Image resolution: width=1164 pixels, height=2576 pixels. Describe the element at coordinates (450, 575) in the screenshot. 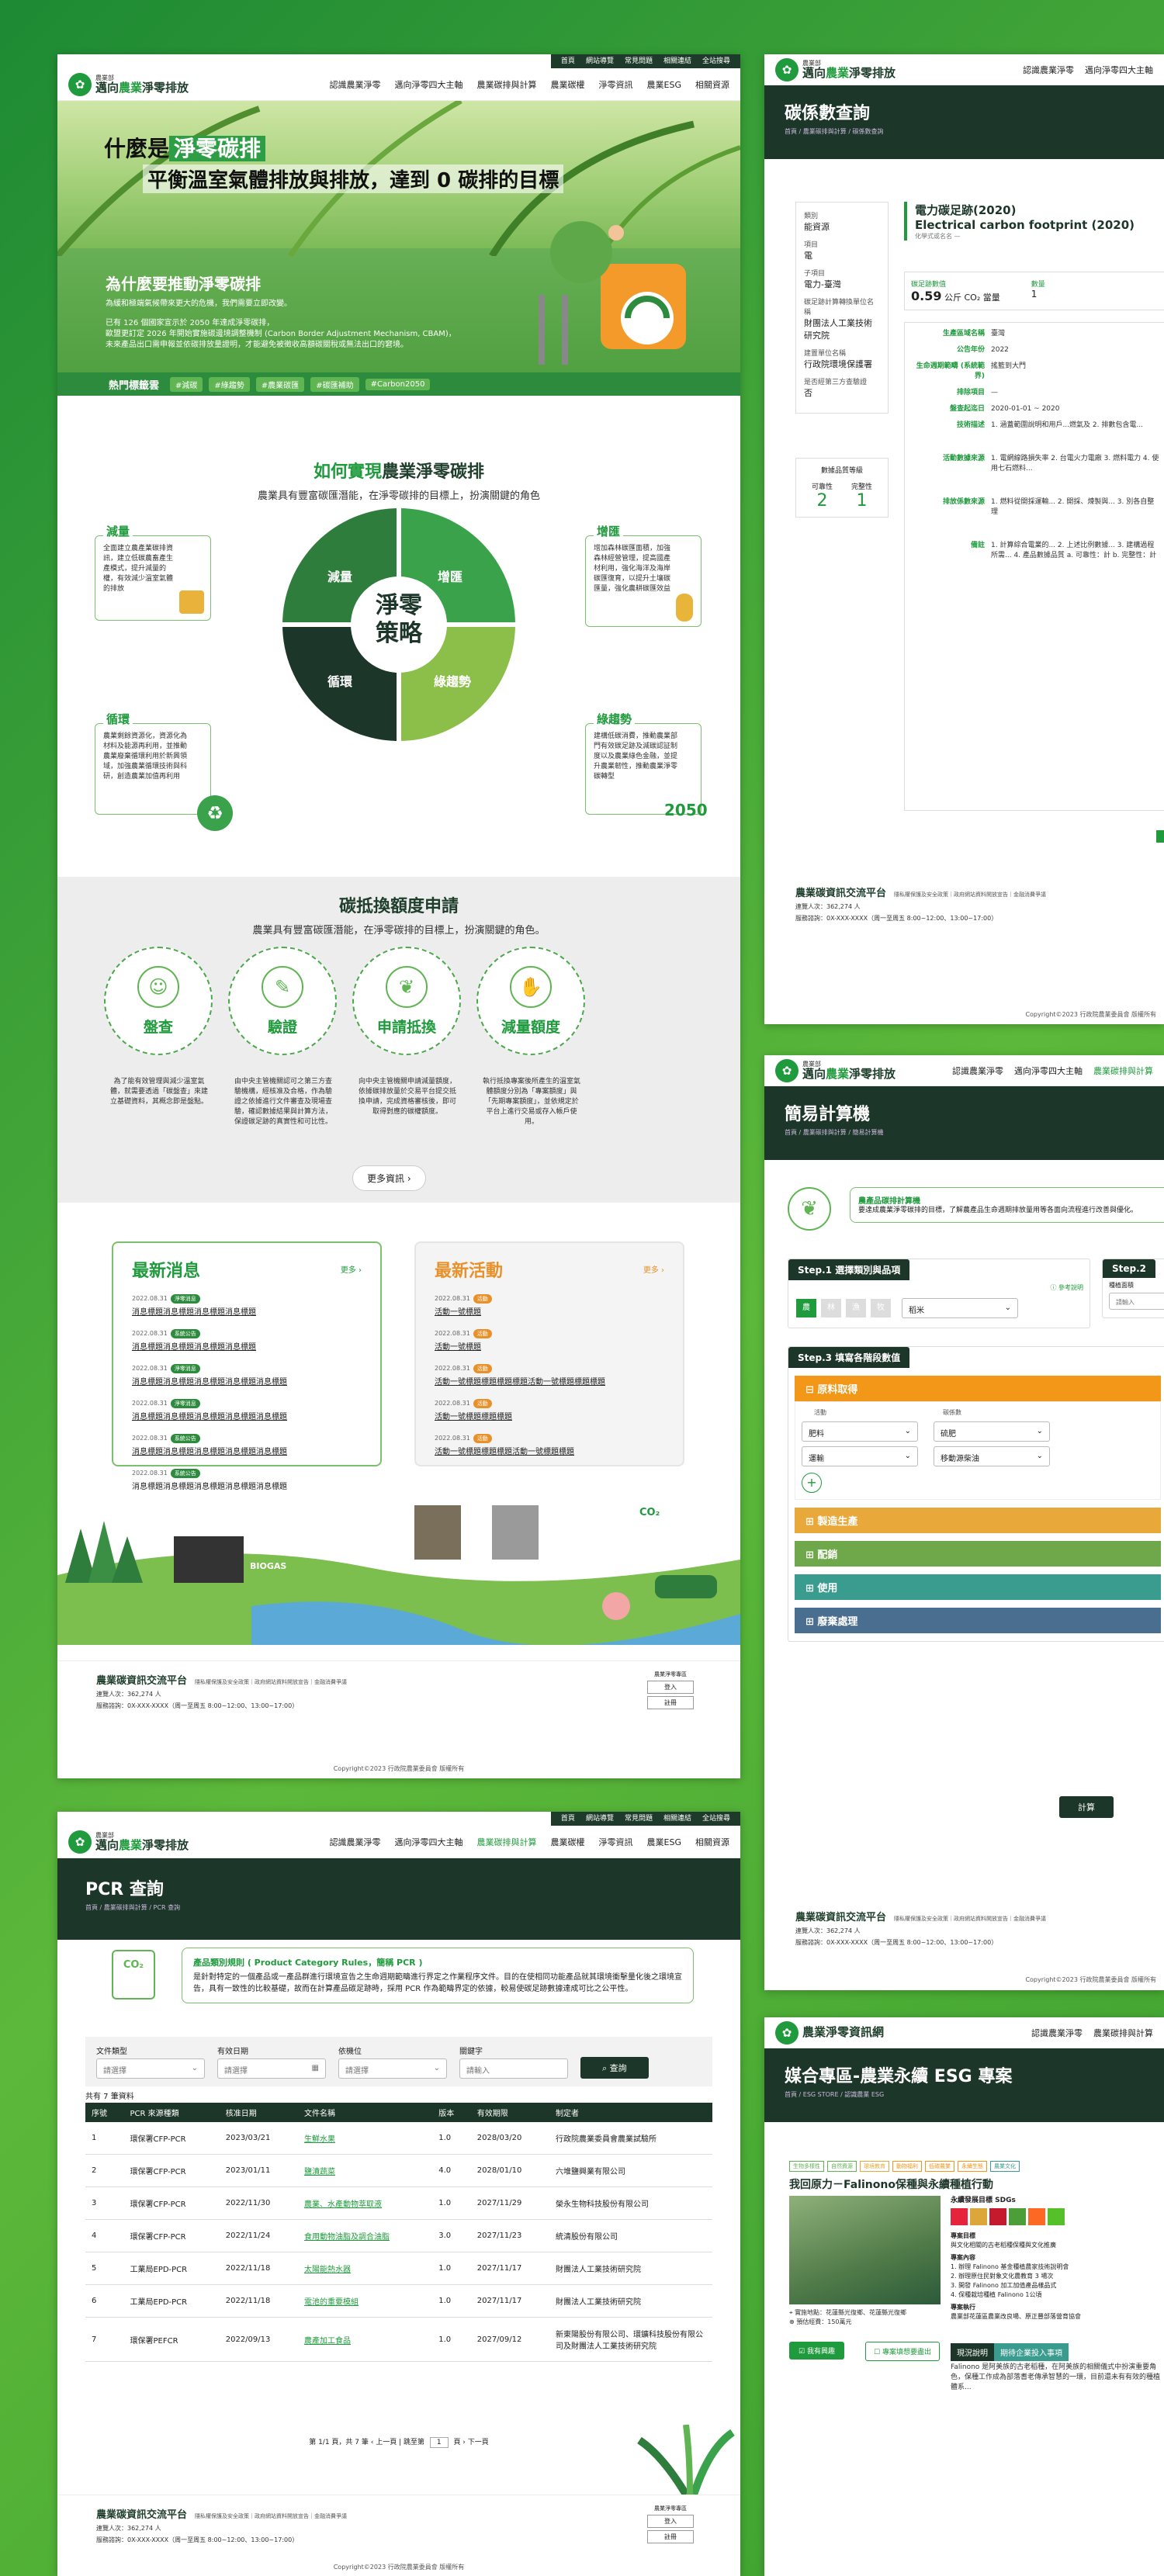

I see `quad-sink: 增匯` at that location.